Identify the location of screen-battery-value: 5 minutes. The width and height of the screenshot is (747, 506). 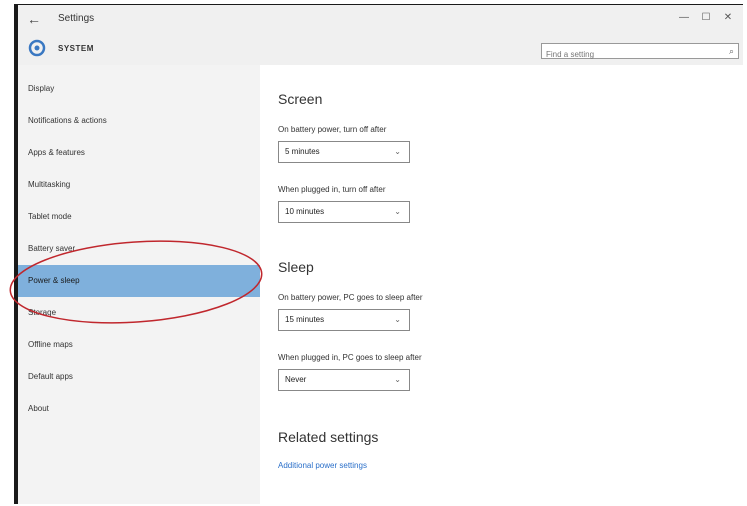
(302, 151).